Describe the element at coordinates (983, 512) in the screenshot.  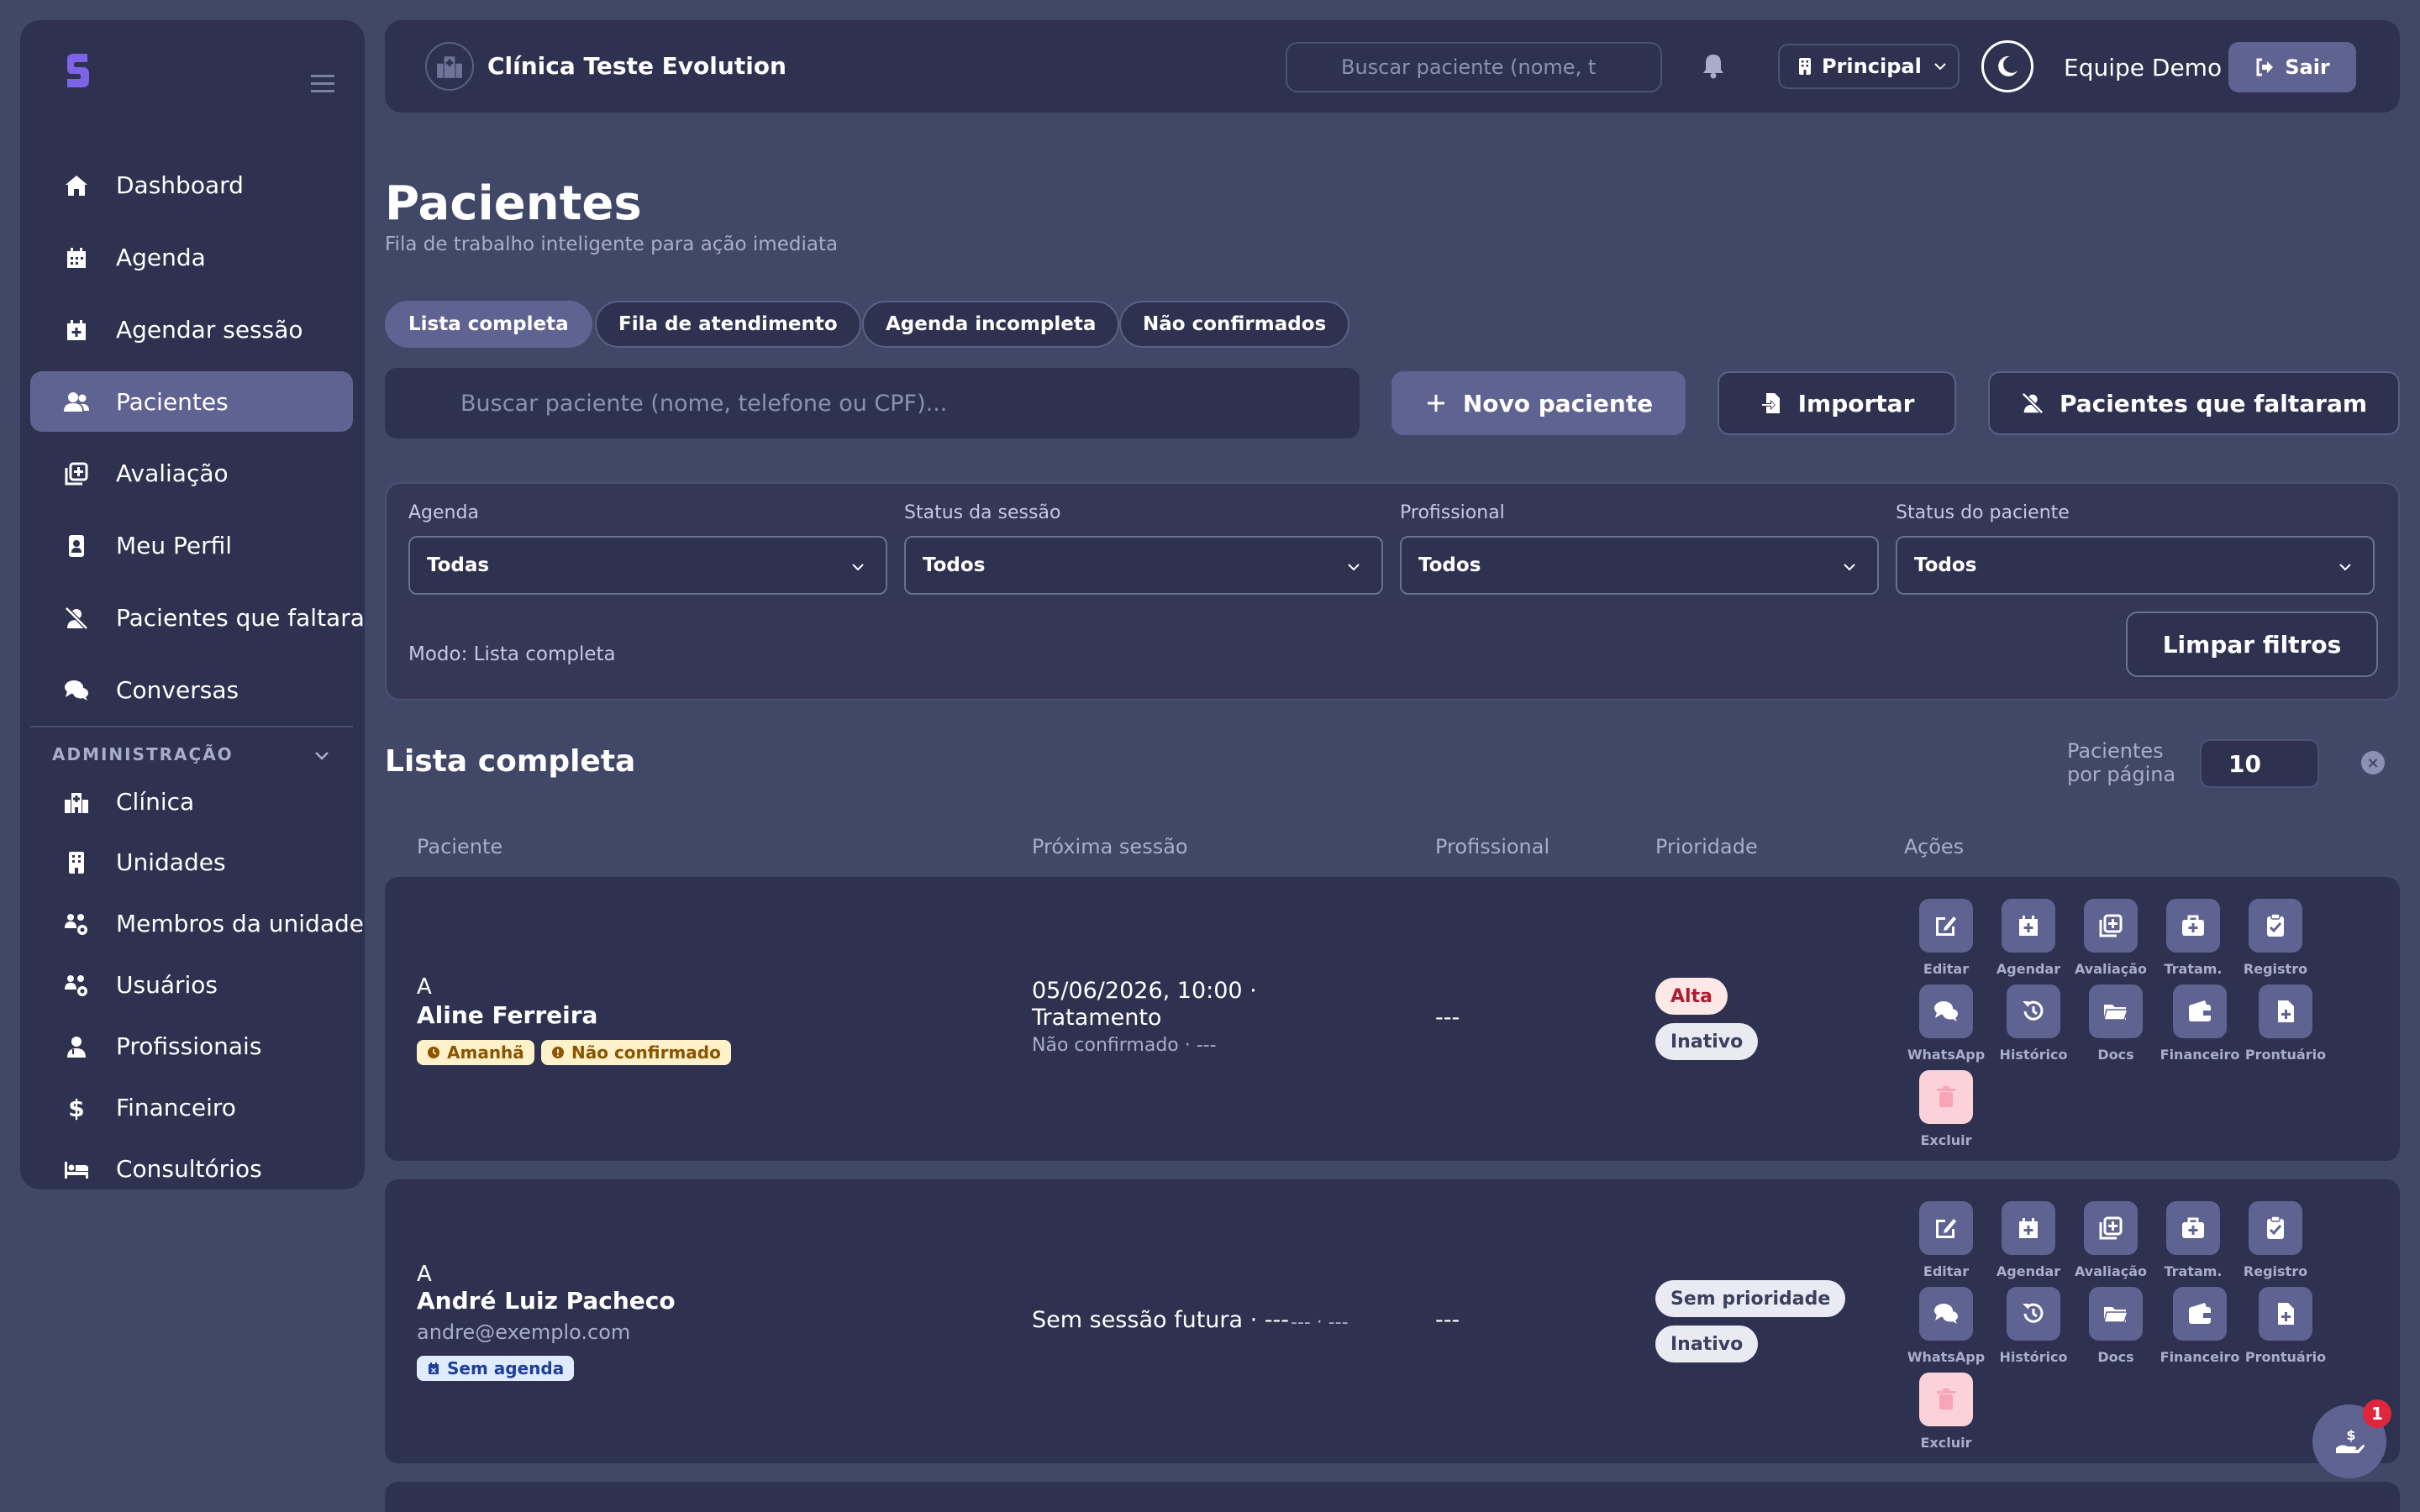
I see `filter-session-status-label: Status da sessão` at that location.